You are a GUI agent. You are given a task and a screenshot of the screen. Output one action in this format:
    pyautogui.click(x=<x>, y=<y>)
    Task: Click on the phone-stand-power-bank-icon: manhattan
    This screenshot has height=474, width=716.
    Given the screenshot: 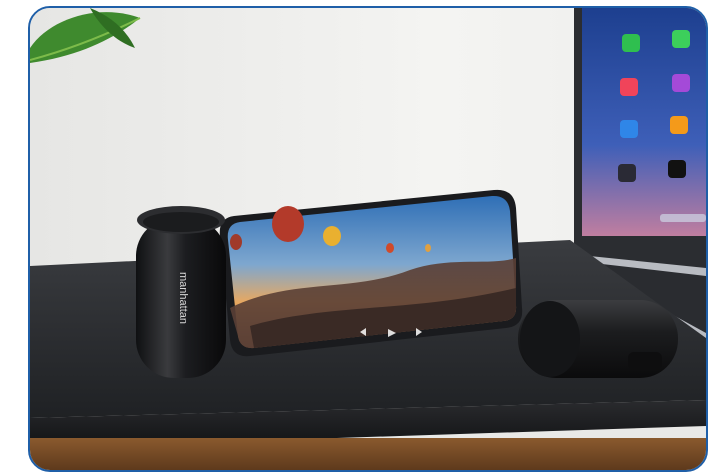 What is the action you would take?
    pyautogui.click(x=181, y=292)
    